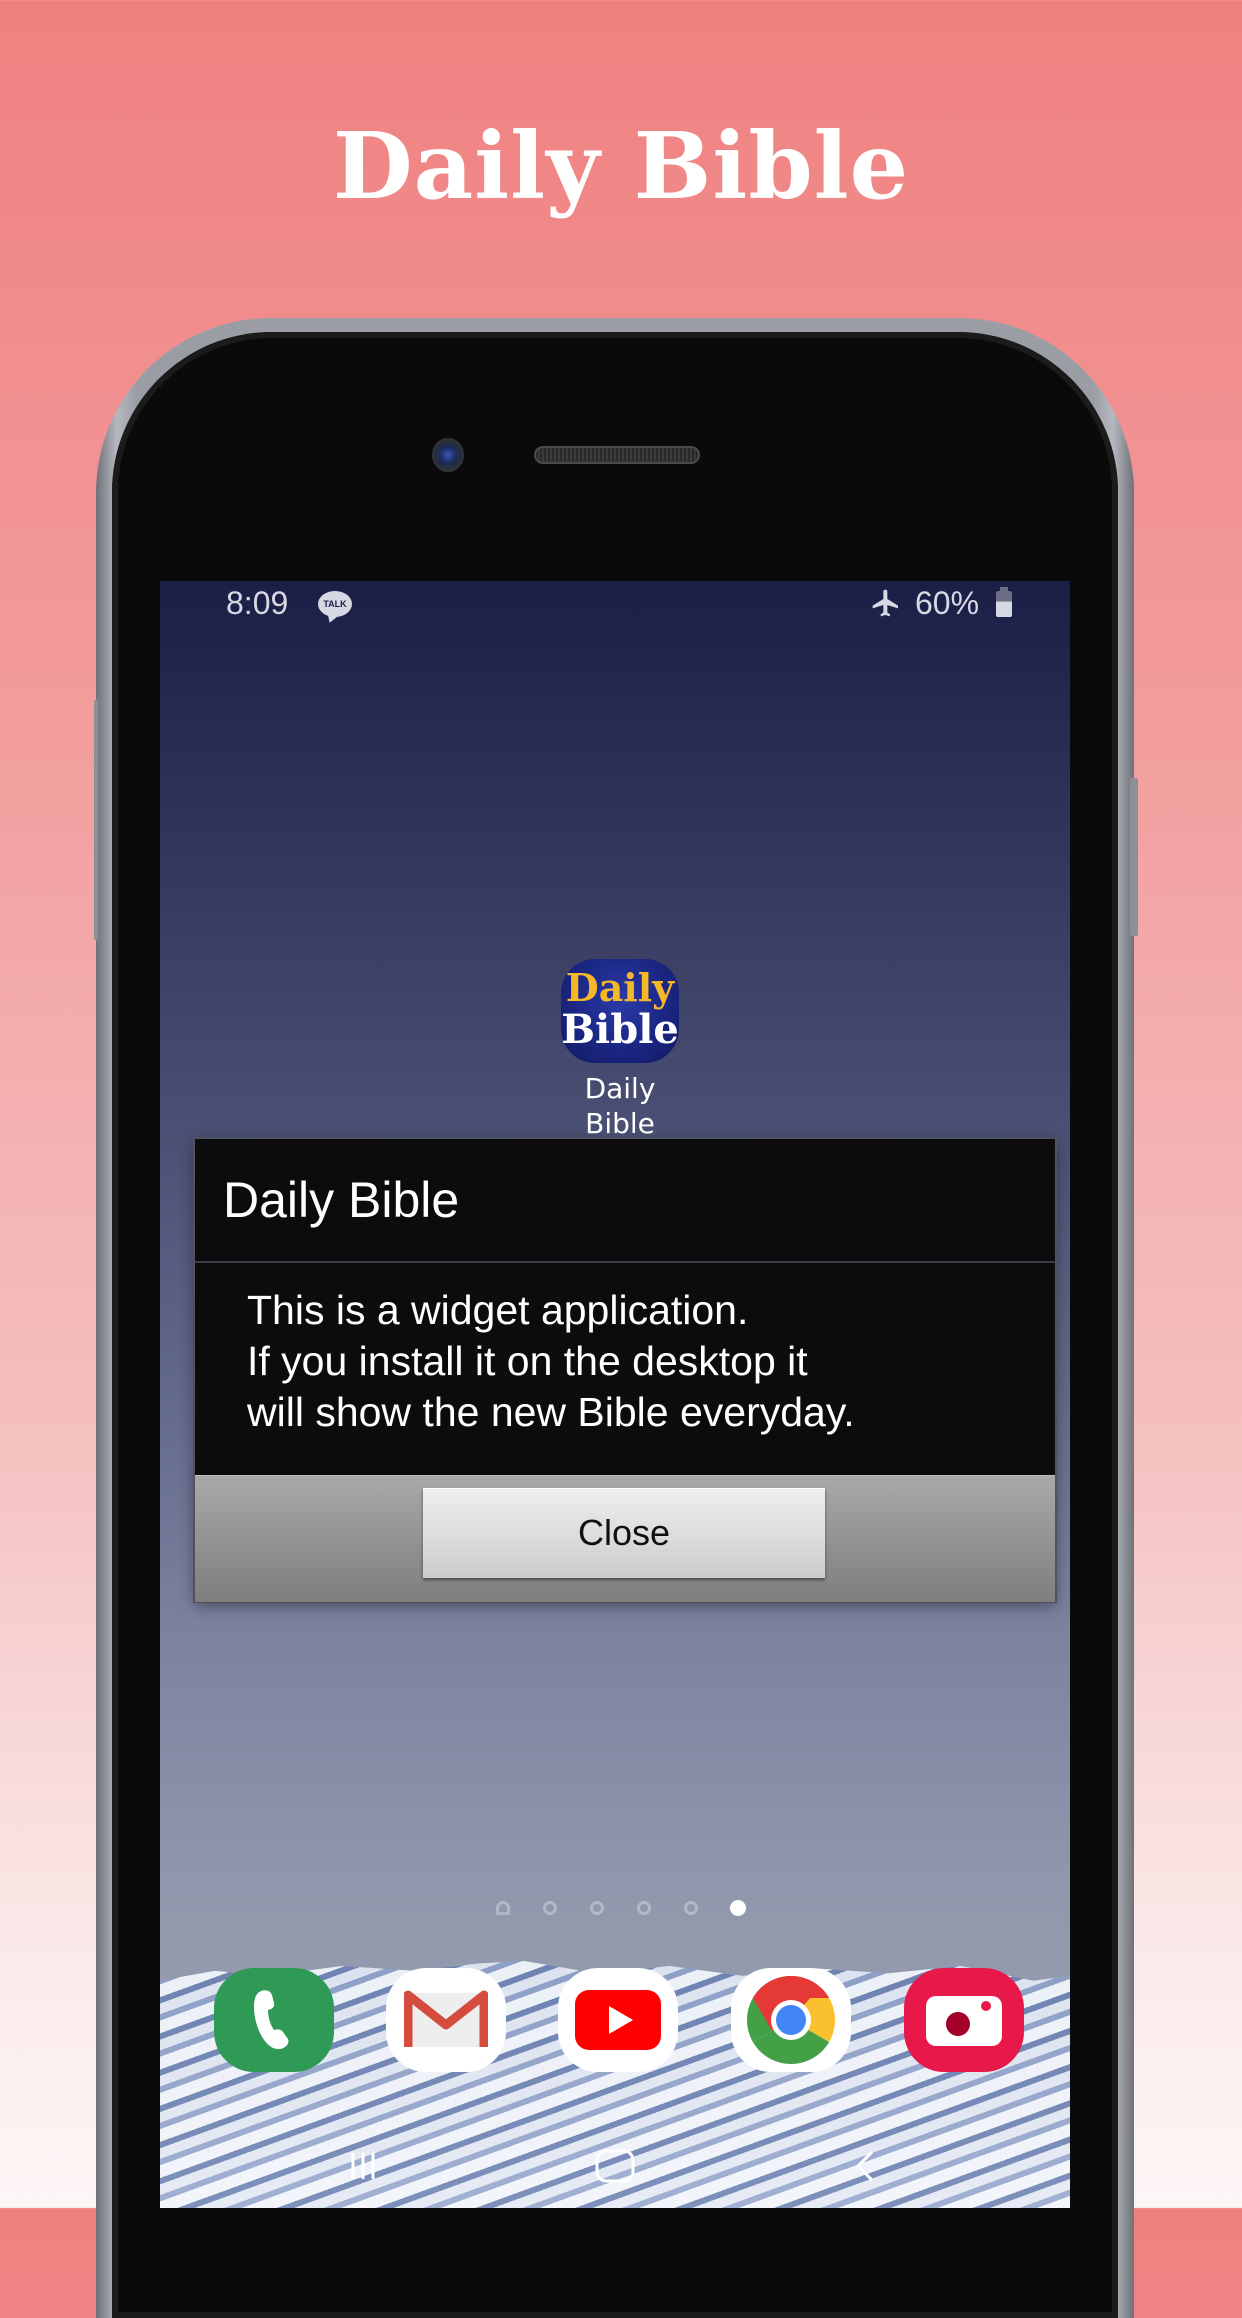  What do you see at coordinates (1004, 602) in the screenshot?
I see `battery-icon` at bounding box center [1004, 602].